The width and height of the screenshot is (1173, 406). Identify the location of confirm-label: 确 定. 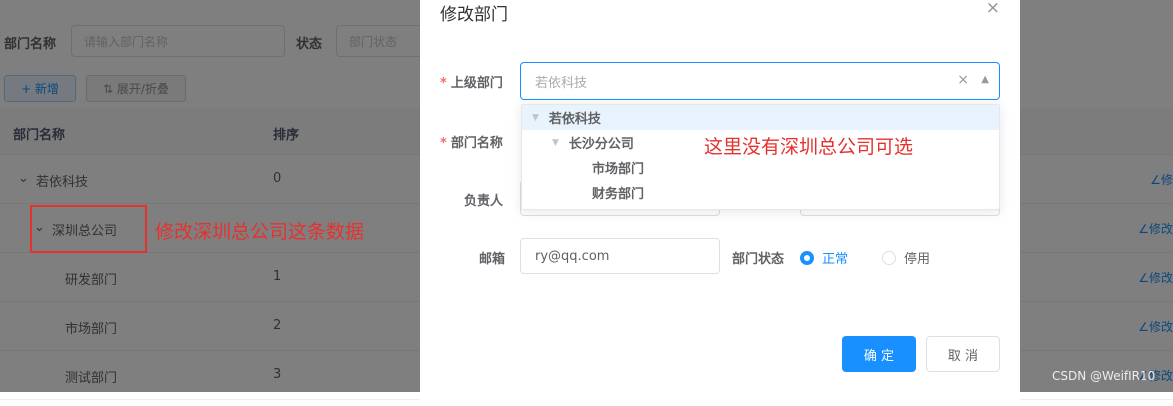
(879, 356).